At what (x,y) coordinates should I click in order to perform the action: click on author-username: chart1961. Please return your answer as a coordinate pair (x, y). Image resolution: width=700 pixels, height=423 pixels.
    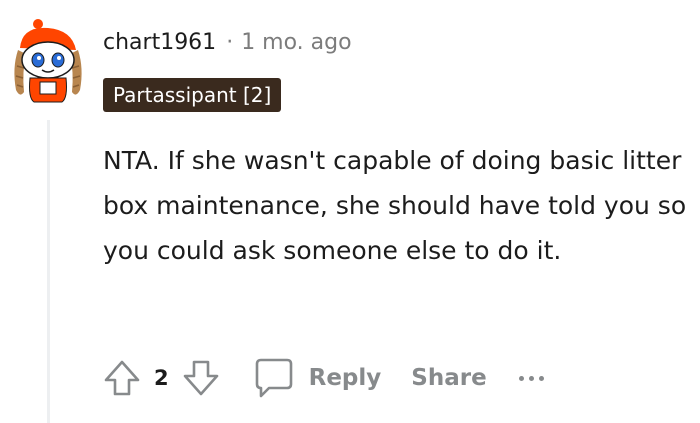
    Looking at the image, I should click on (159, 42).